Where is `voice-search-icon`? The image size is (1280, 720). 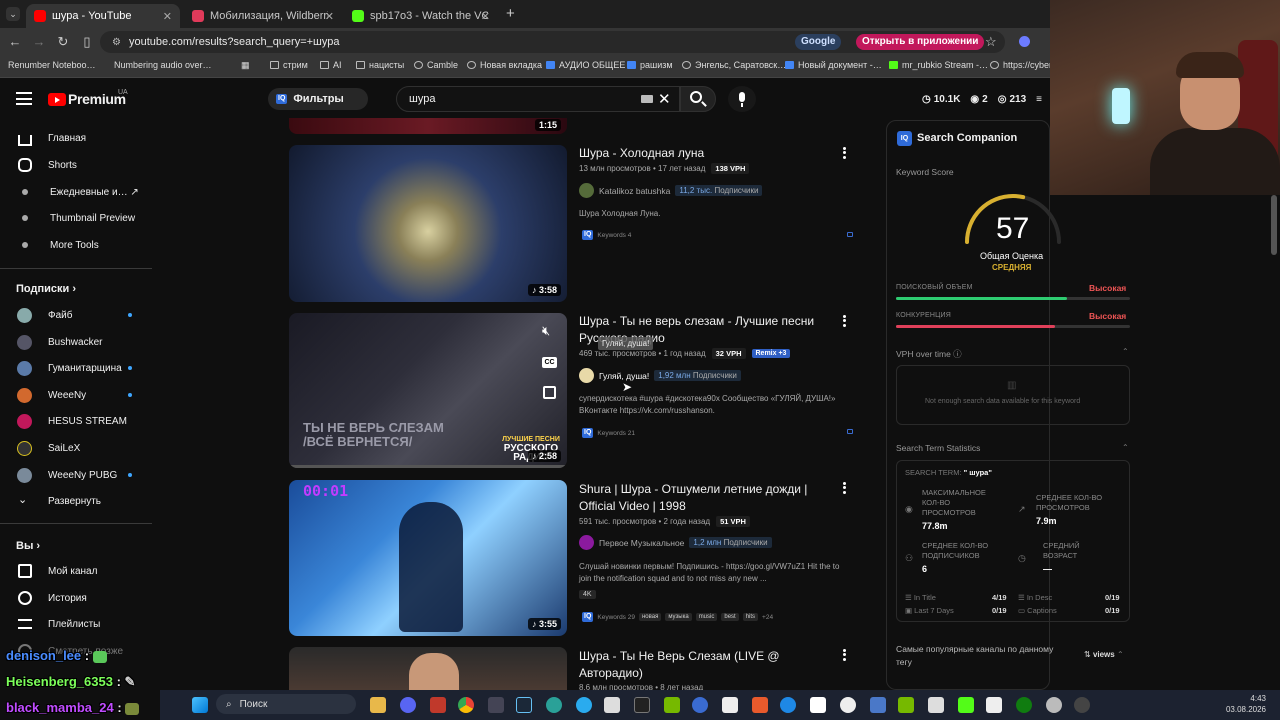 voice-search-icon is located at coordinates (742, 99).